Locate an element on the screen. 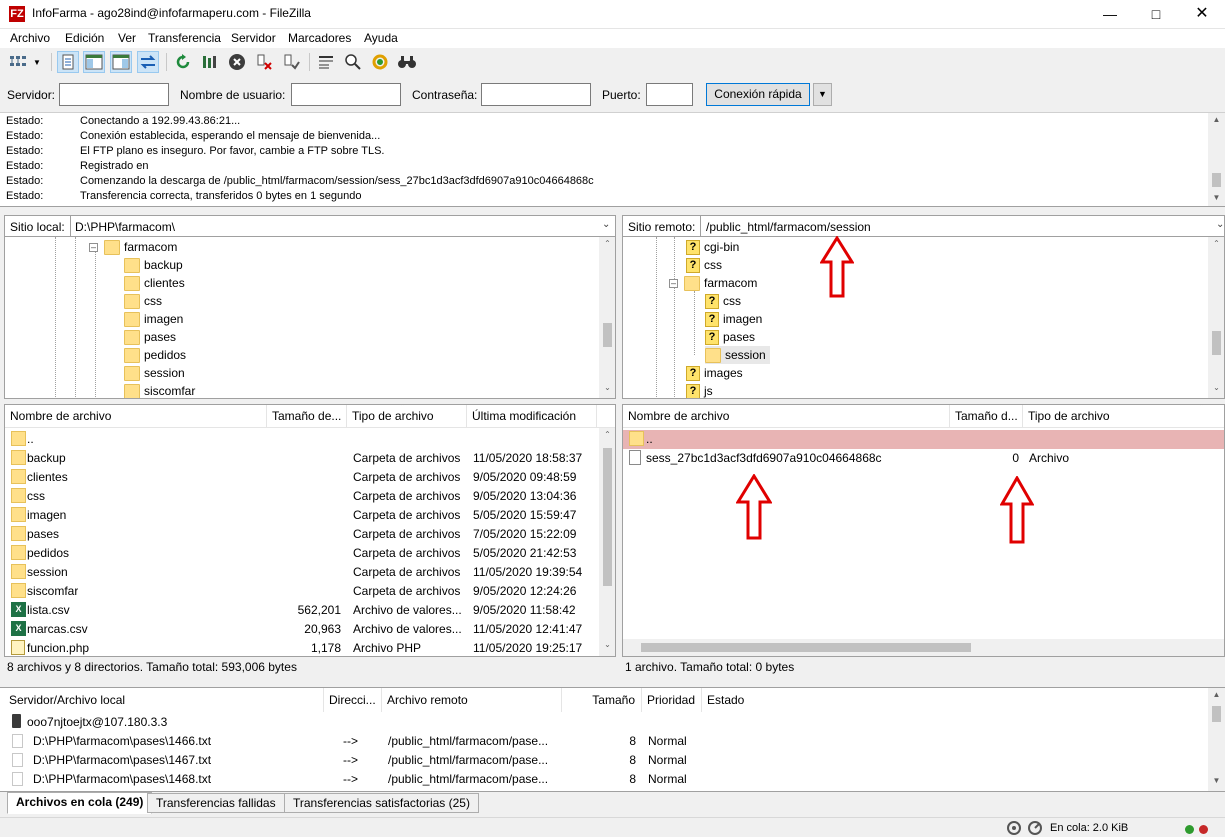  log-scrollbar: ▲ ▼ is located at coordinates (1216, 159).